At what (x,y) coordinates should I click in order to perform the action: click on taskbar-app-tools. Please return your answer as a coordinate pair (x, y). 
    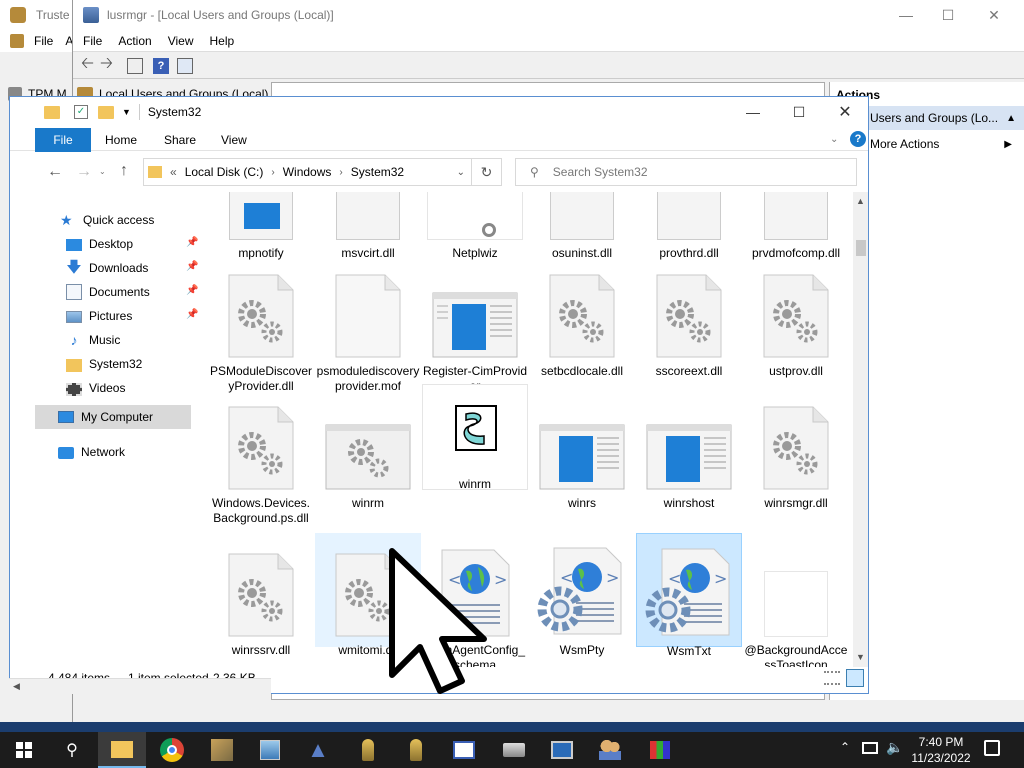
    Looking at the image, I should click on (222, 750).